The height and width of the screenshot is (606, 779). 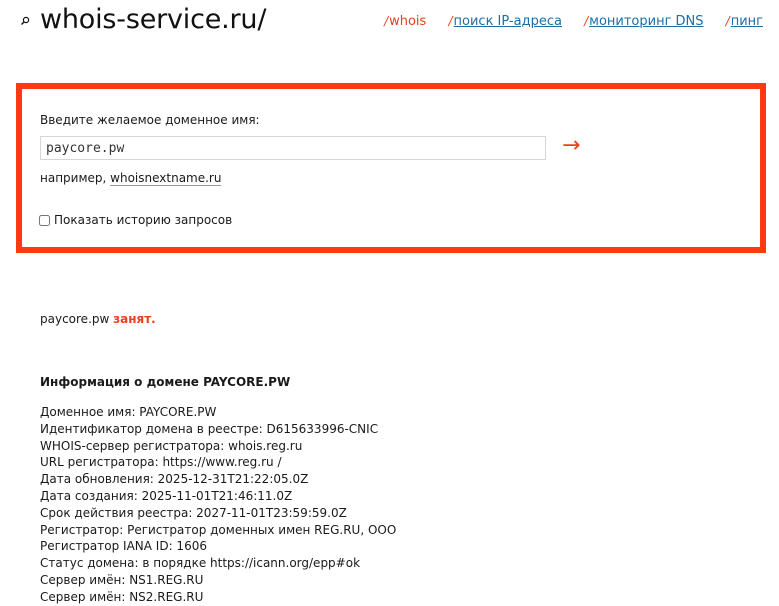 I want to click on result-domain: paycore.pw, so click(x=75, y=319).